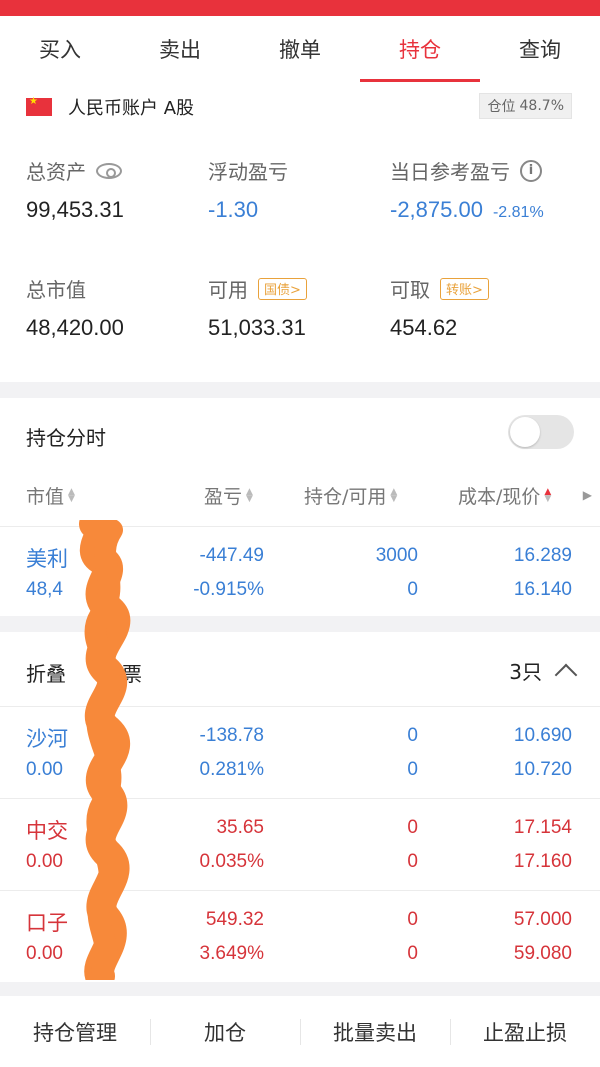 This screenshot has width=600, height=1067. What do you see at coordinates (542, 827) in the screenshot?
I see `stock-cost: 17.154` at bounding box center [542, 827].